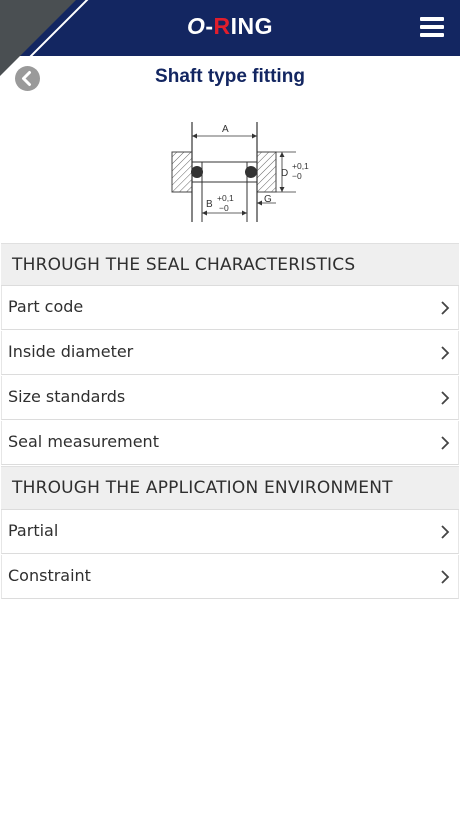  I want to click on title-bar: Shaft type fitting, so click(230, 78).